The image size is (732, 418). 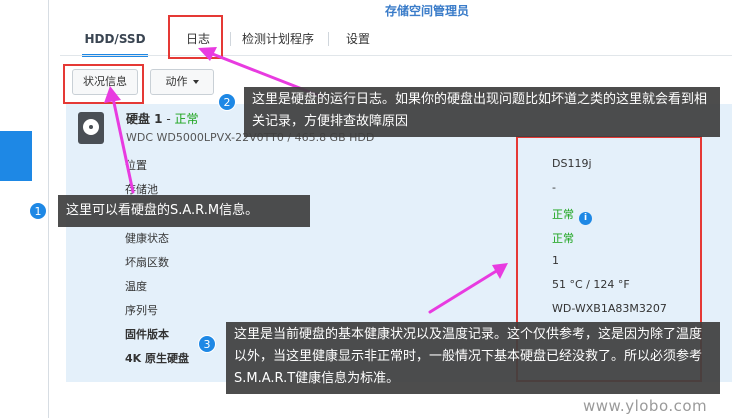 I want to click on action-label: 动作, so click(x=176, y=81).